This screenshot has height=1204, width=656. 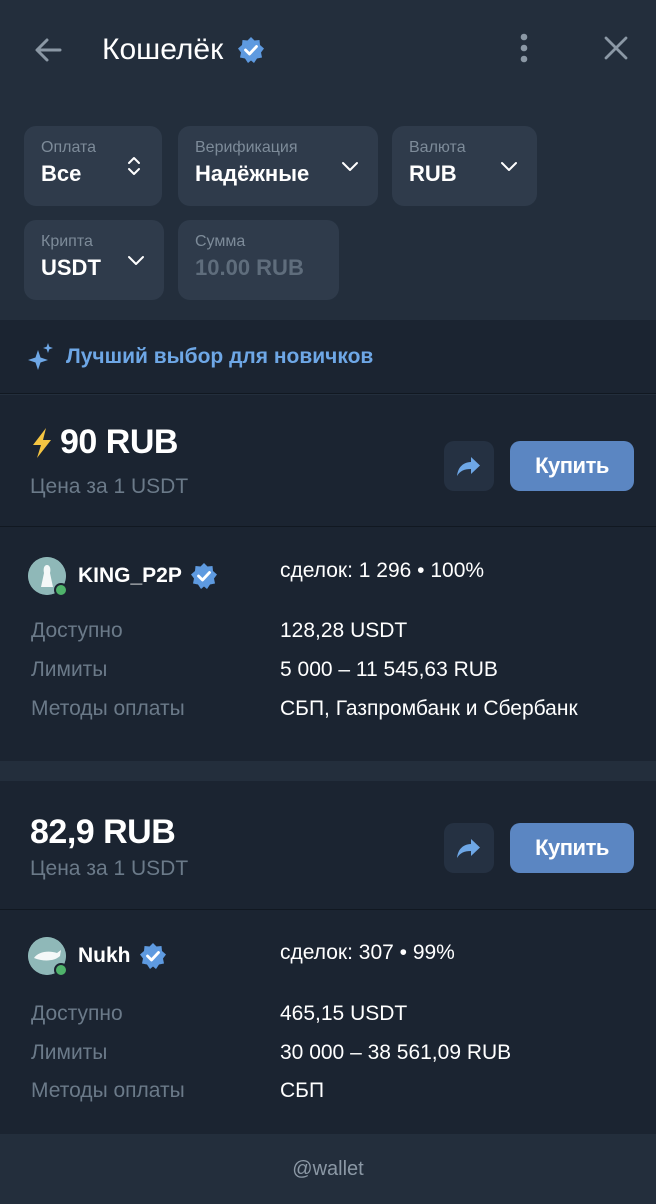 I want to click on close-button, so click(x=616, y=48).